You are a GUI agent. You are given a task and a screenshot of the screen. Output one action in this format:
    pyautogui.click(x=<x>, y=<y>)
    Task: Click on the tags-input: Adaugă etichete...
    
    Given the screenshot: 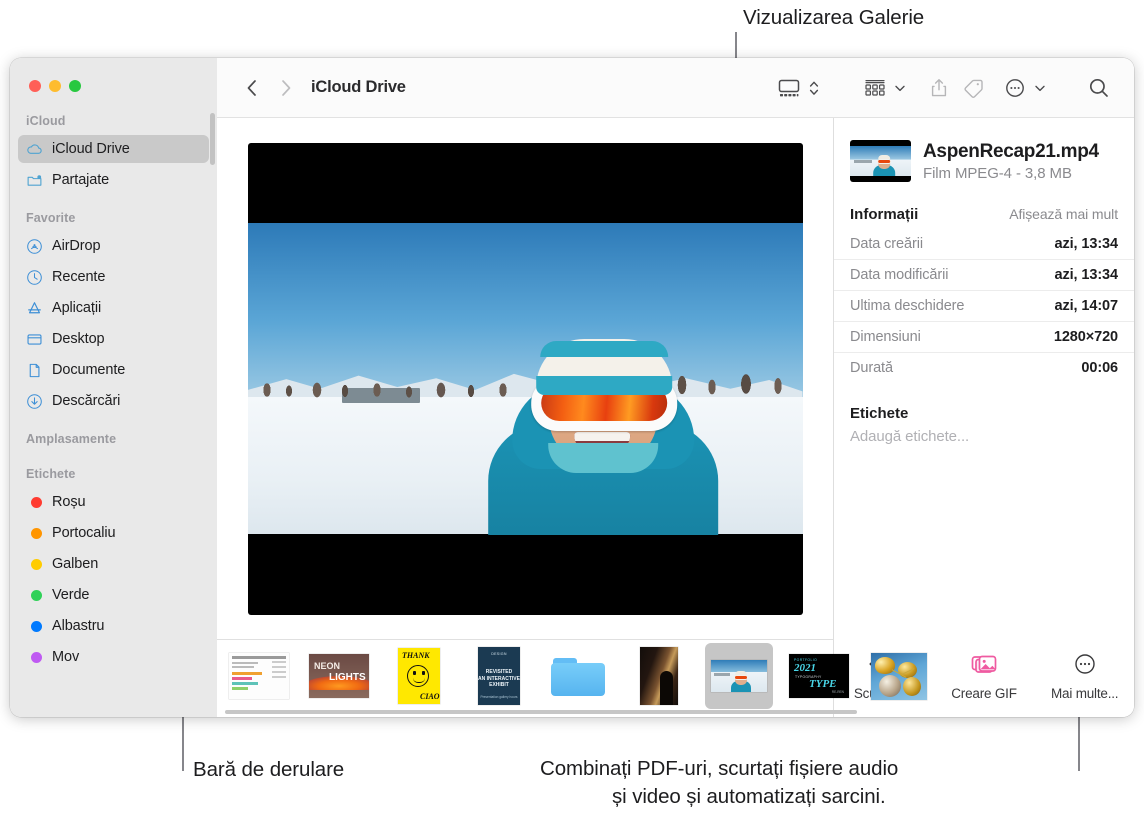 What is the action you would take?
    pyautogui.click(x=984, y=436)
    